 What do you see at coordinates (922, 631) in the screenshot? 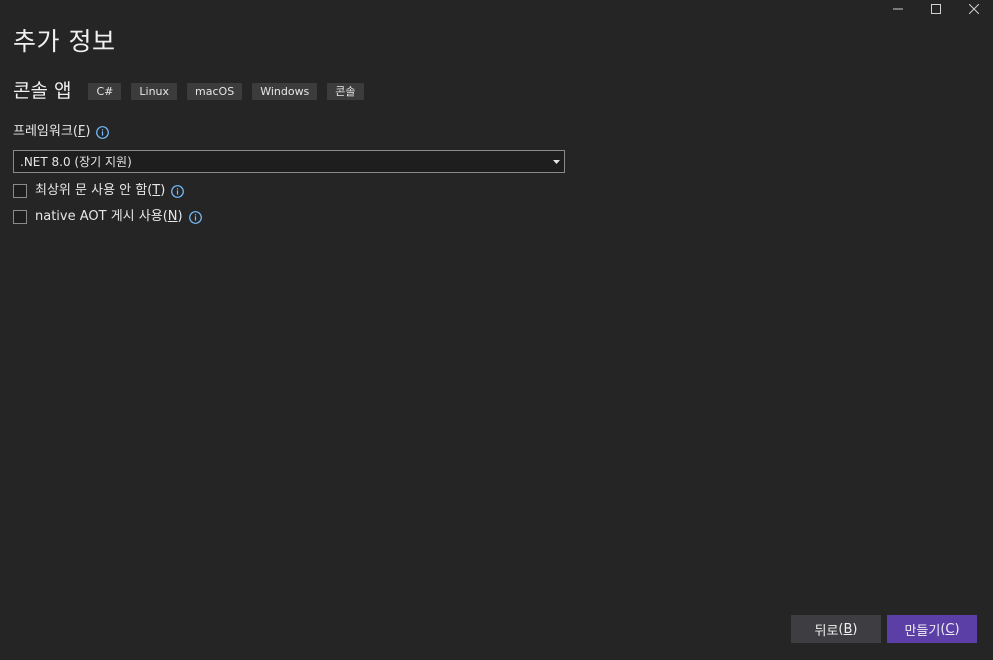
I see `create-button-label: 만들기` at bounding box center [922, 631].